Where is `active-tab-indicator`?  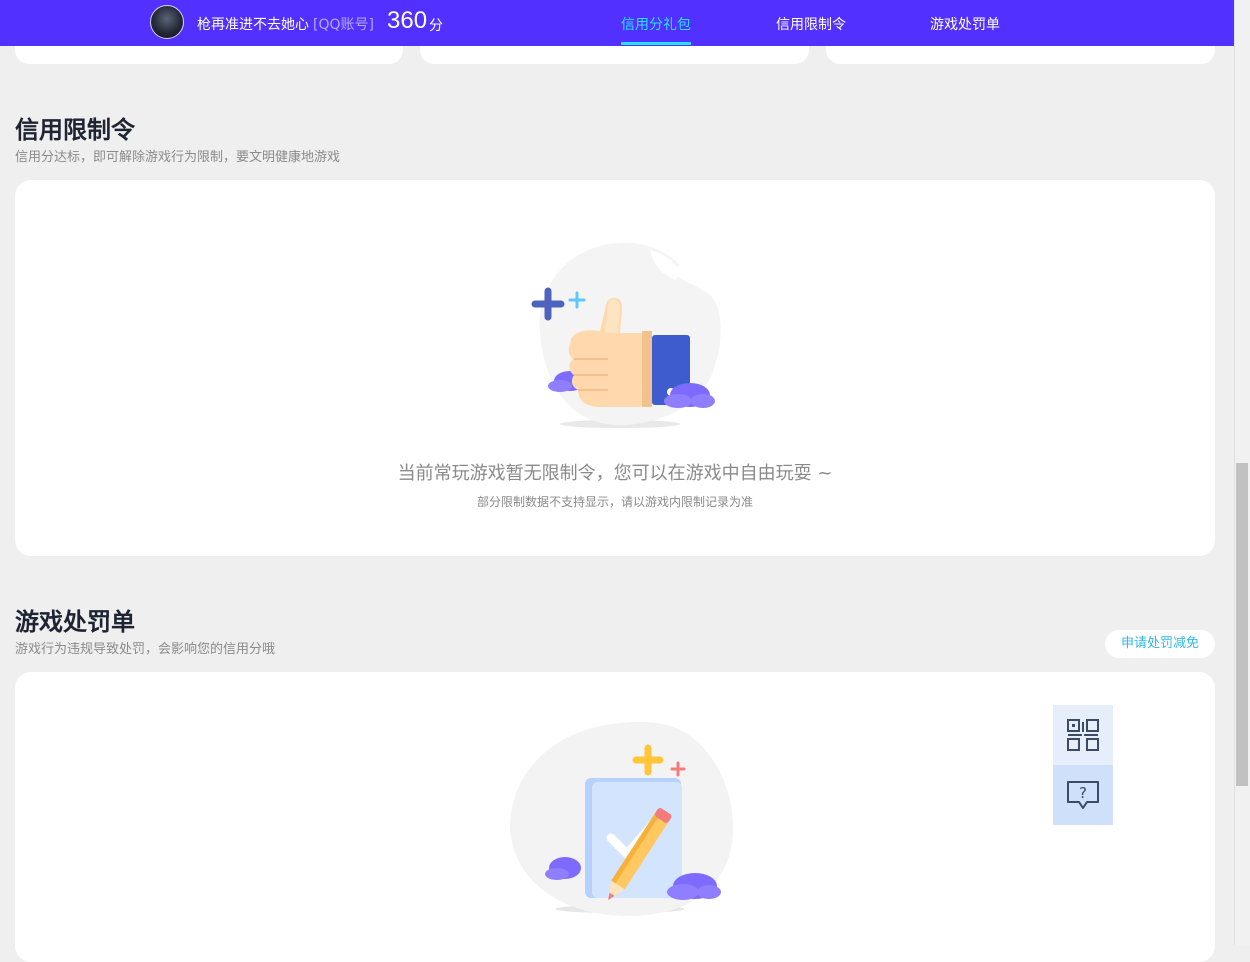 active-tab-indicator is located at coordinates (656, 43).